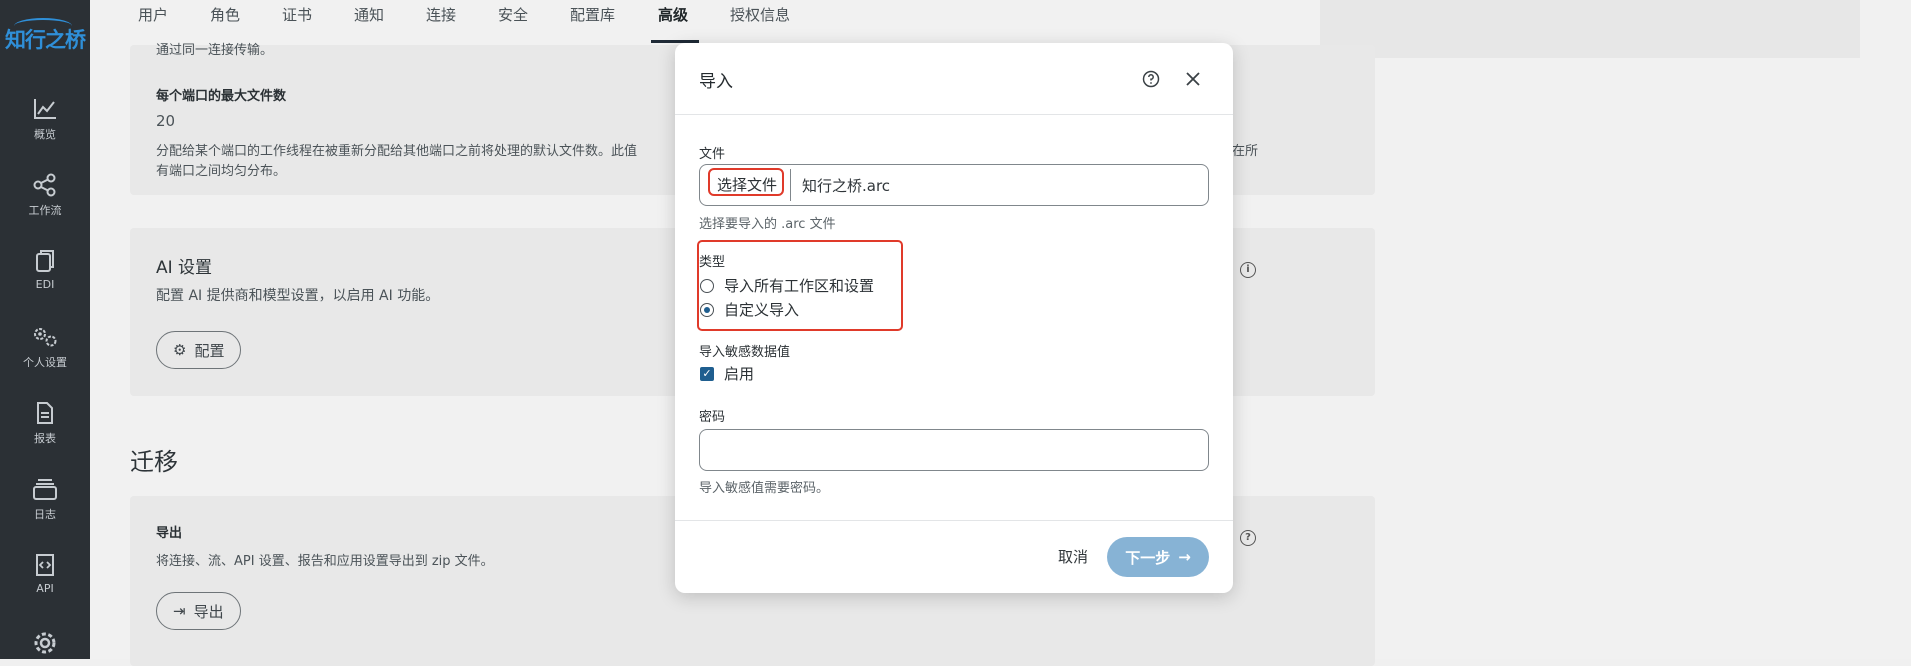 This screenshot has height=666, width=1911. I want to click on sidebar-item-edi: EDI, so click(45, 270).